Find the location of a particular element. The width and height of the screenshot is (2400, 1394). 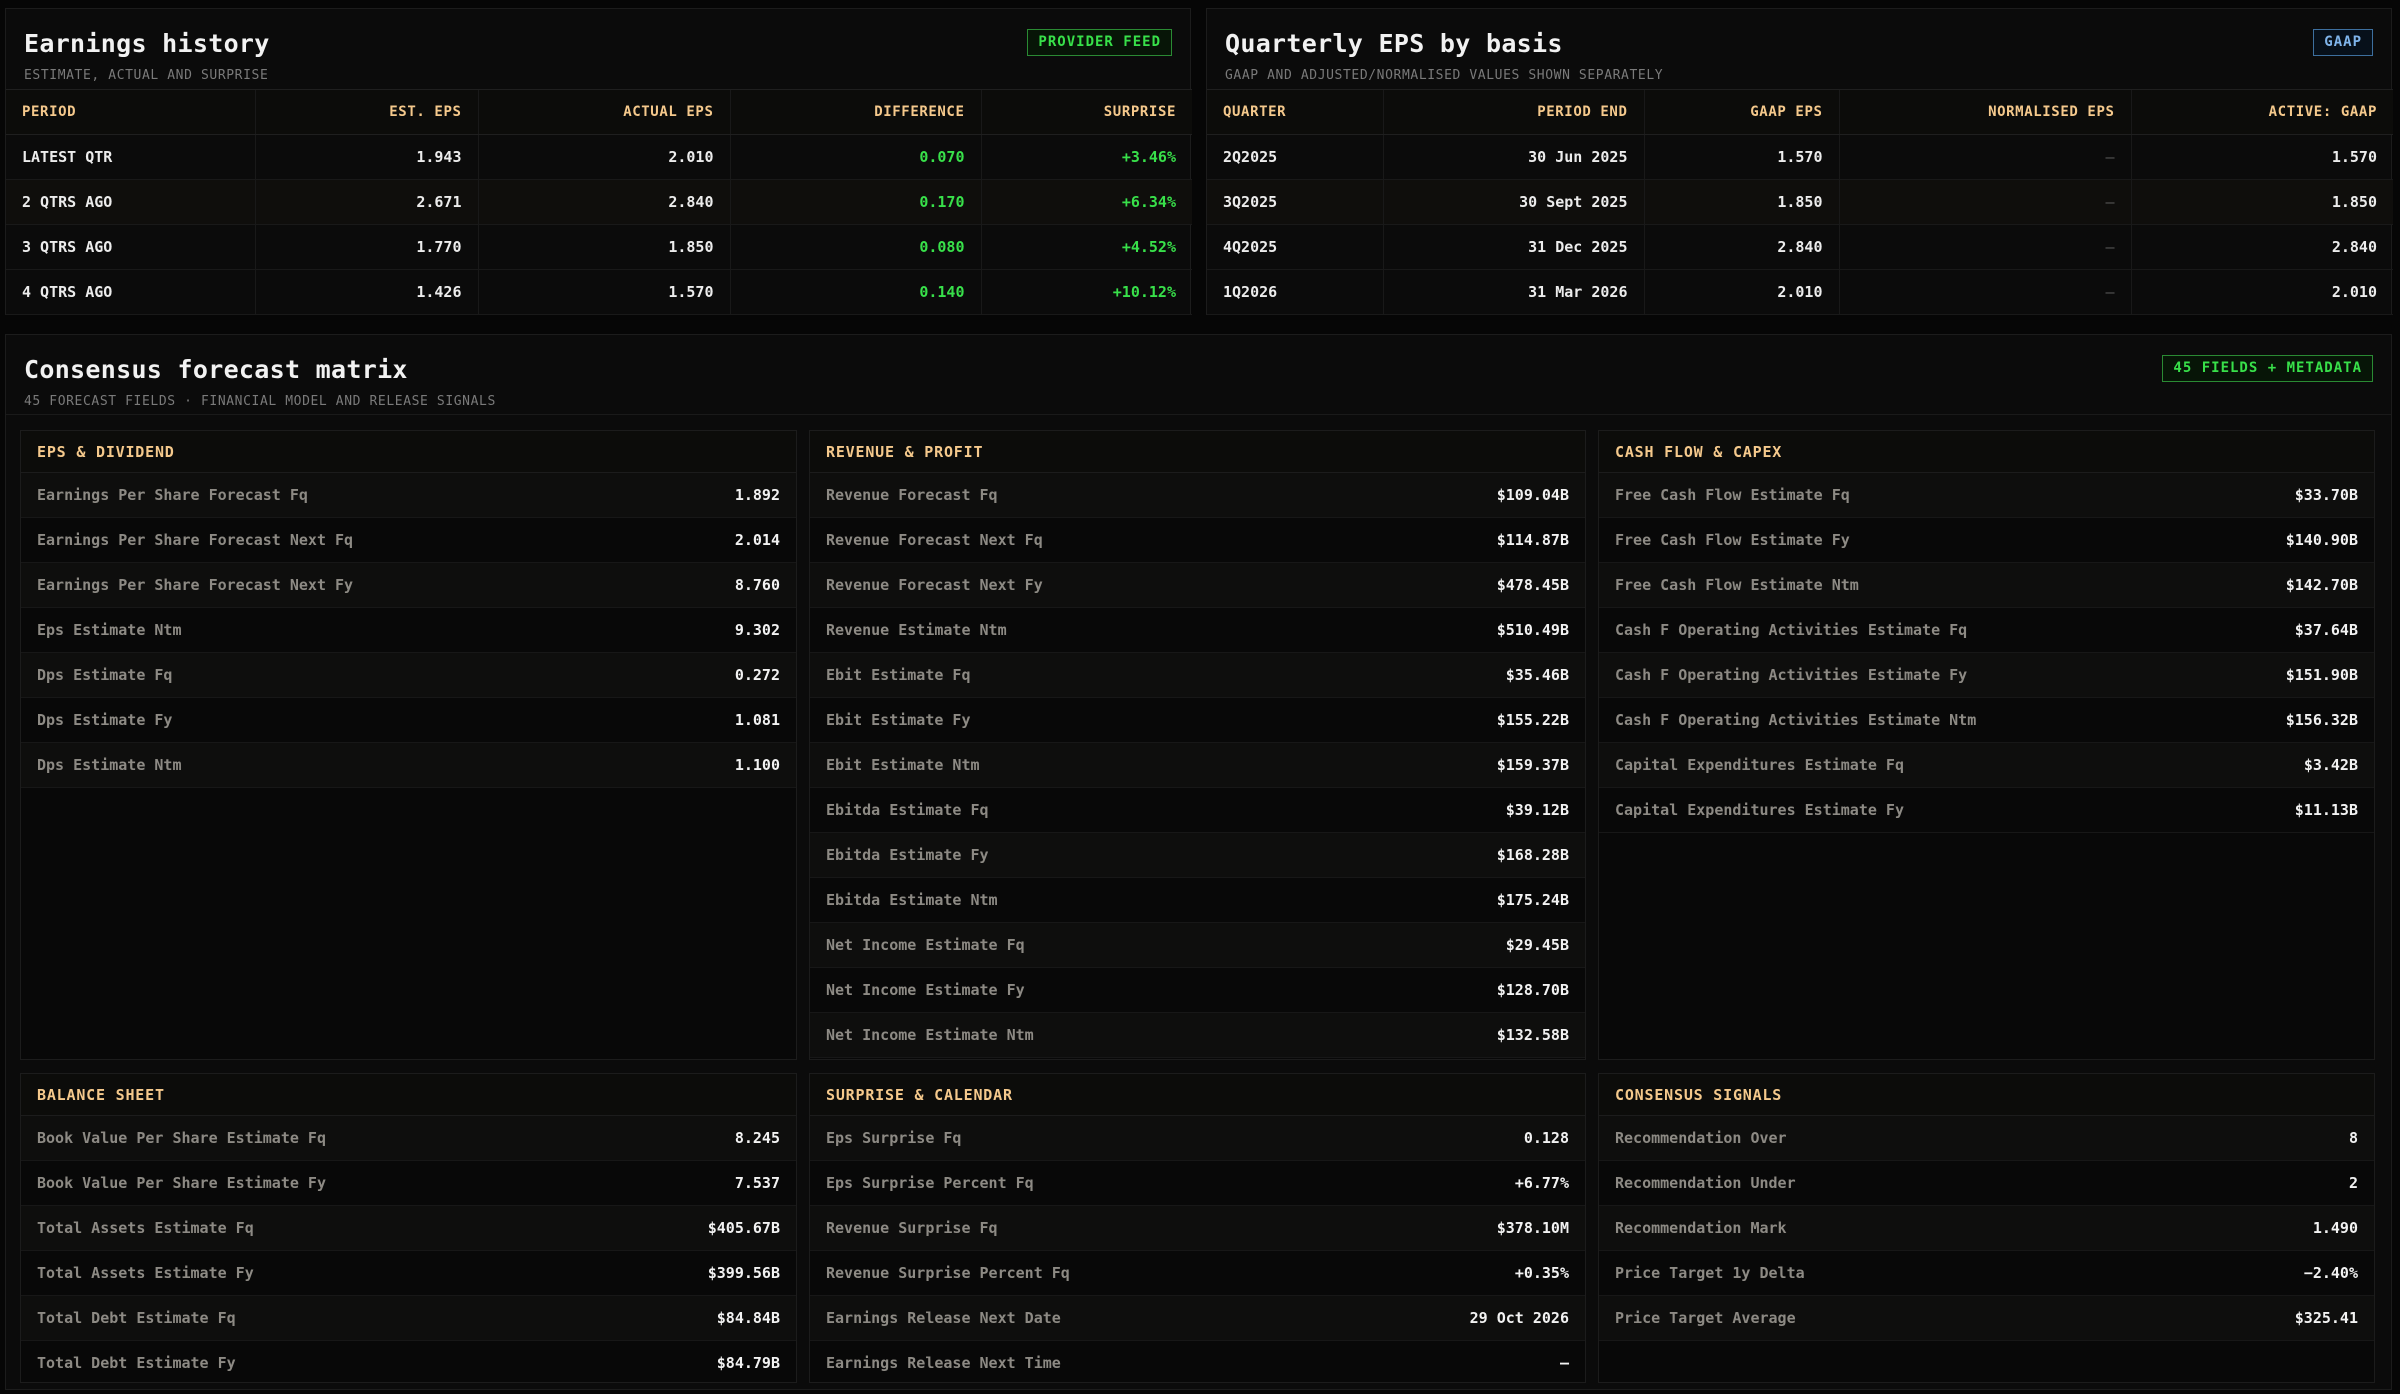

section-title: EPS & DIVIDEND is located at coordinates (408, 452).